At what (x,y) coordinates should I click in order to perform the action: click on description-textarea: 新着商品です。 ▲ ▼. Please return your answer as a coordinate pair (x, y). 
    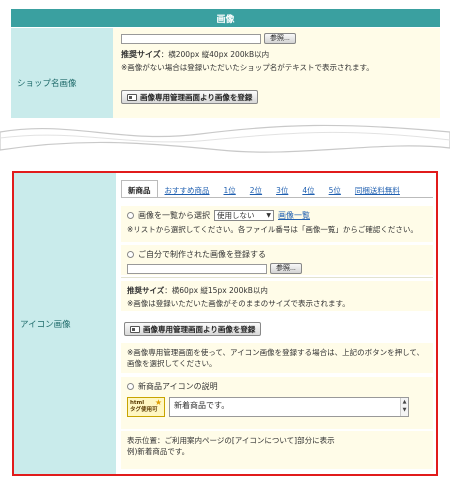
    Looking at the image, I should click on (289, 407).